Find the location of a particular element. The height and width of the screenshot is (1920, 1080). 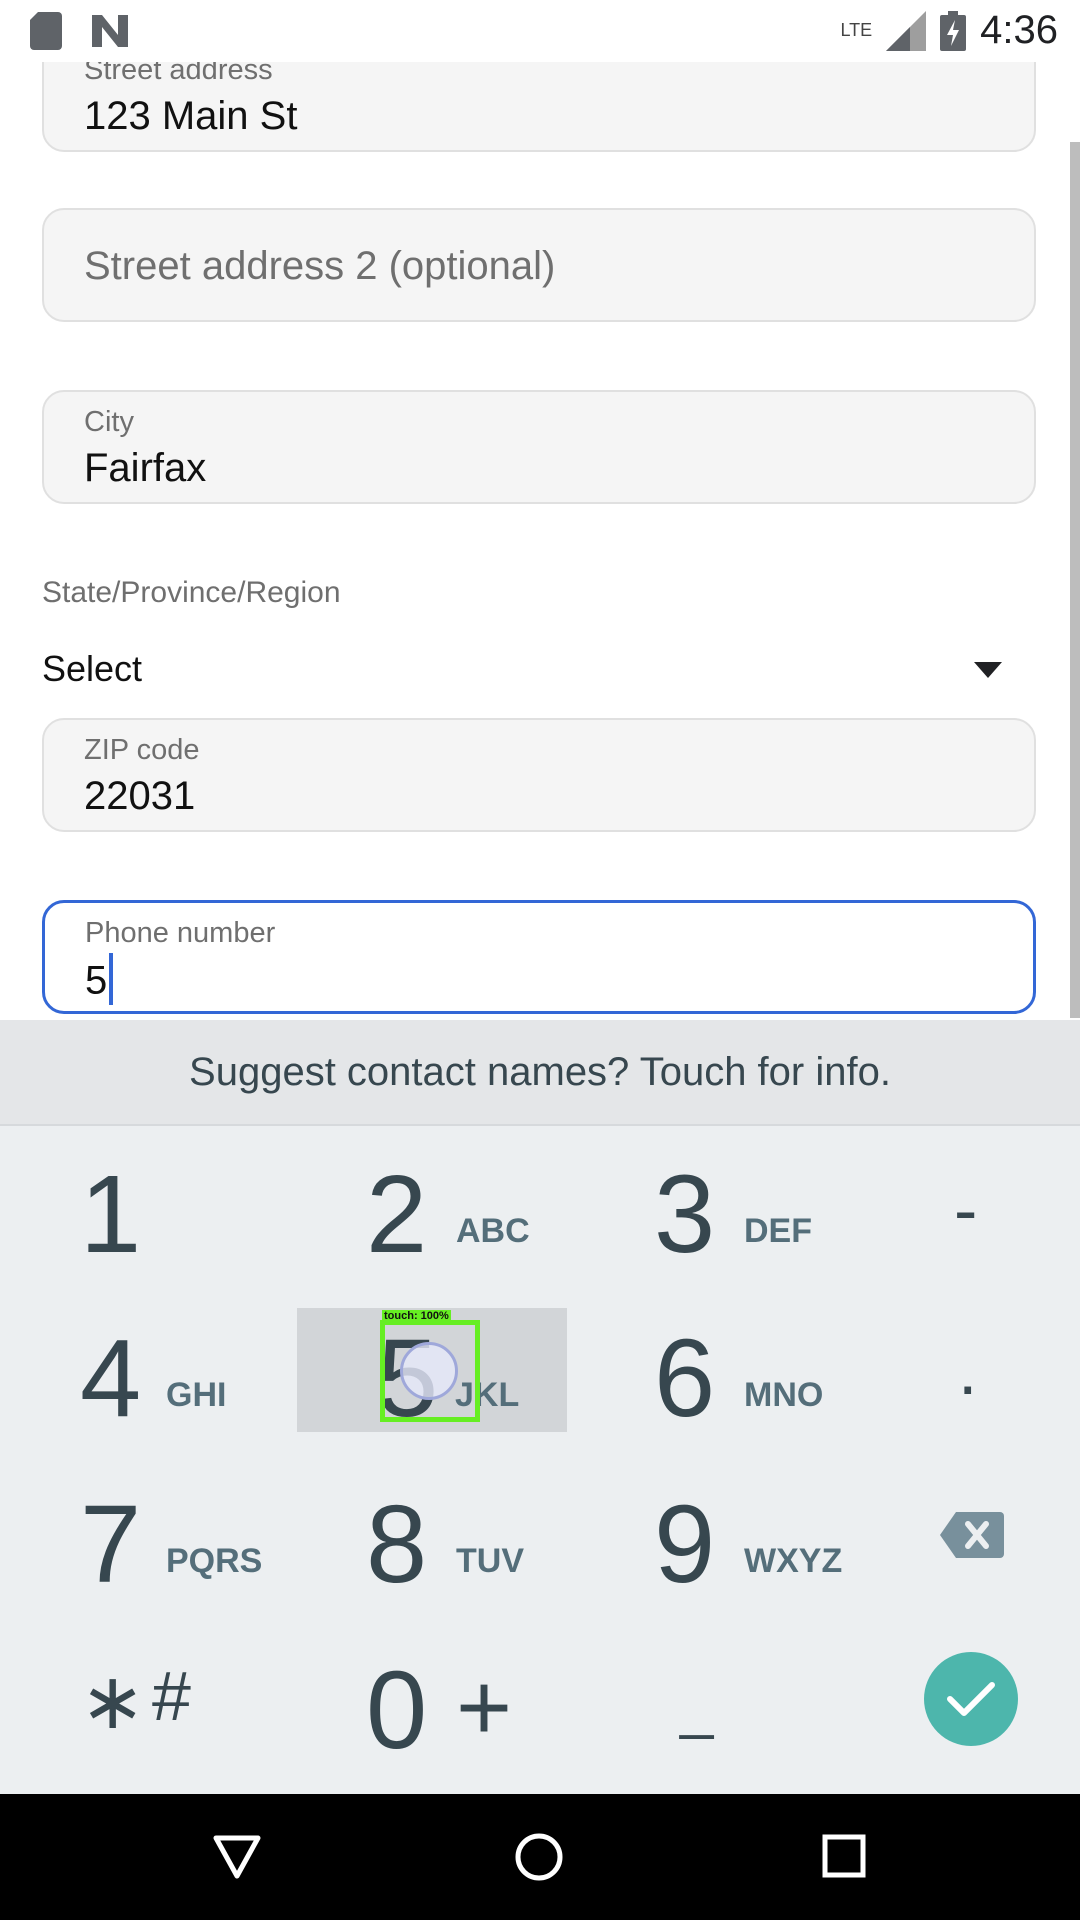

key-0: 0 + is located at coordinates (481, 1703).